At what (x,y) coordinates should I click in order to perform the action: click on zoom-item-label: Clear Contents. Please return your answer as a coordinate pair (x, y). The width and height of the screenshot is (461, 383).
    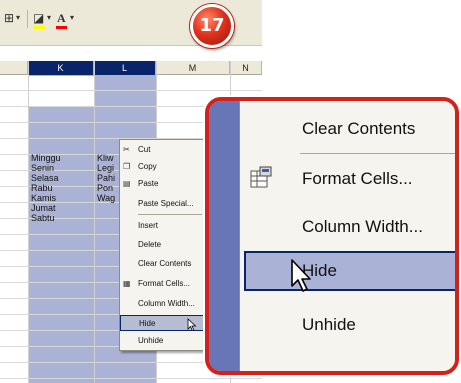
    Looking at the image, I should click on (359, 128).